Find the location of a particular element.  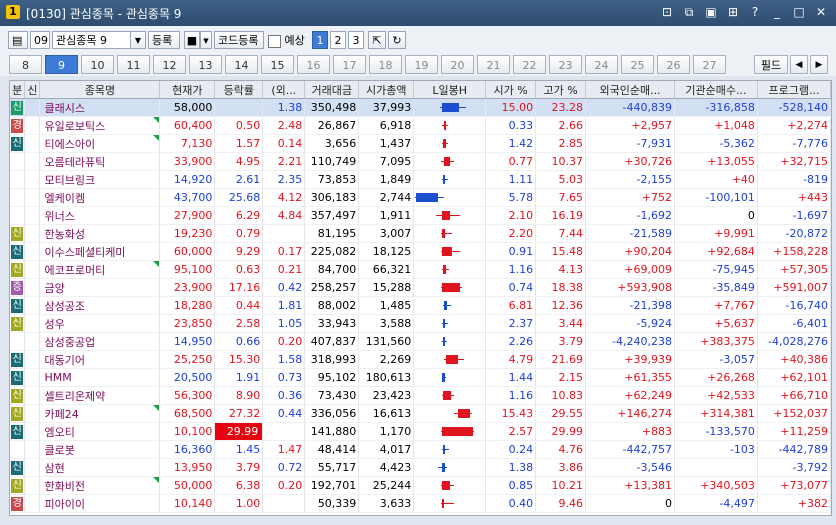

column-header: 분 is located at coordinates (18, 90).